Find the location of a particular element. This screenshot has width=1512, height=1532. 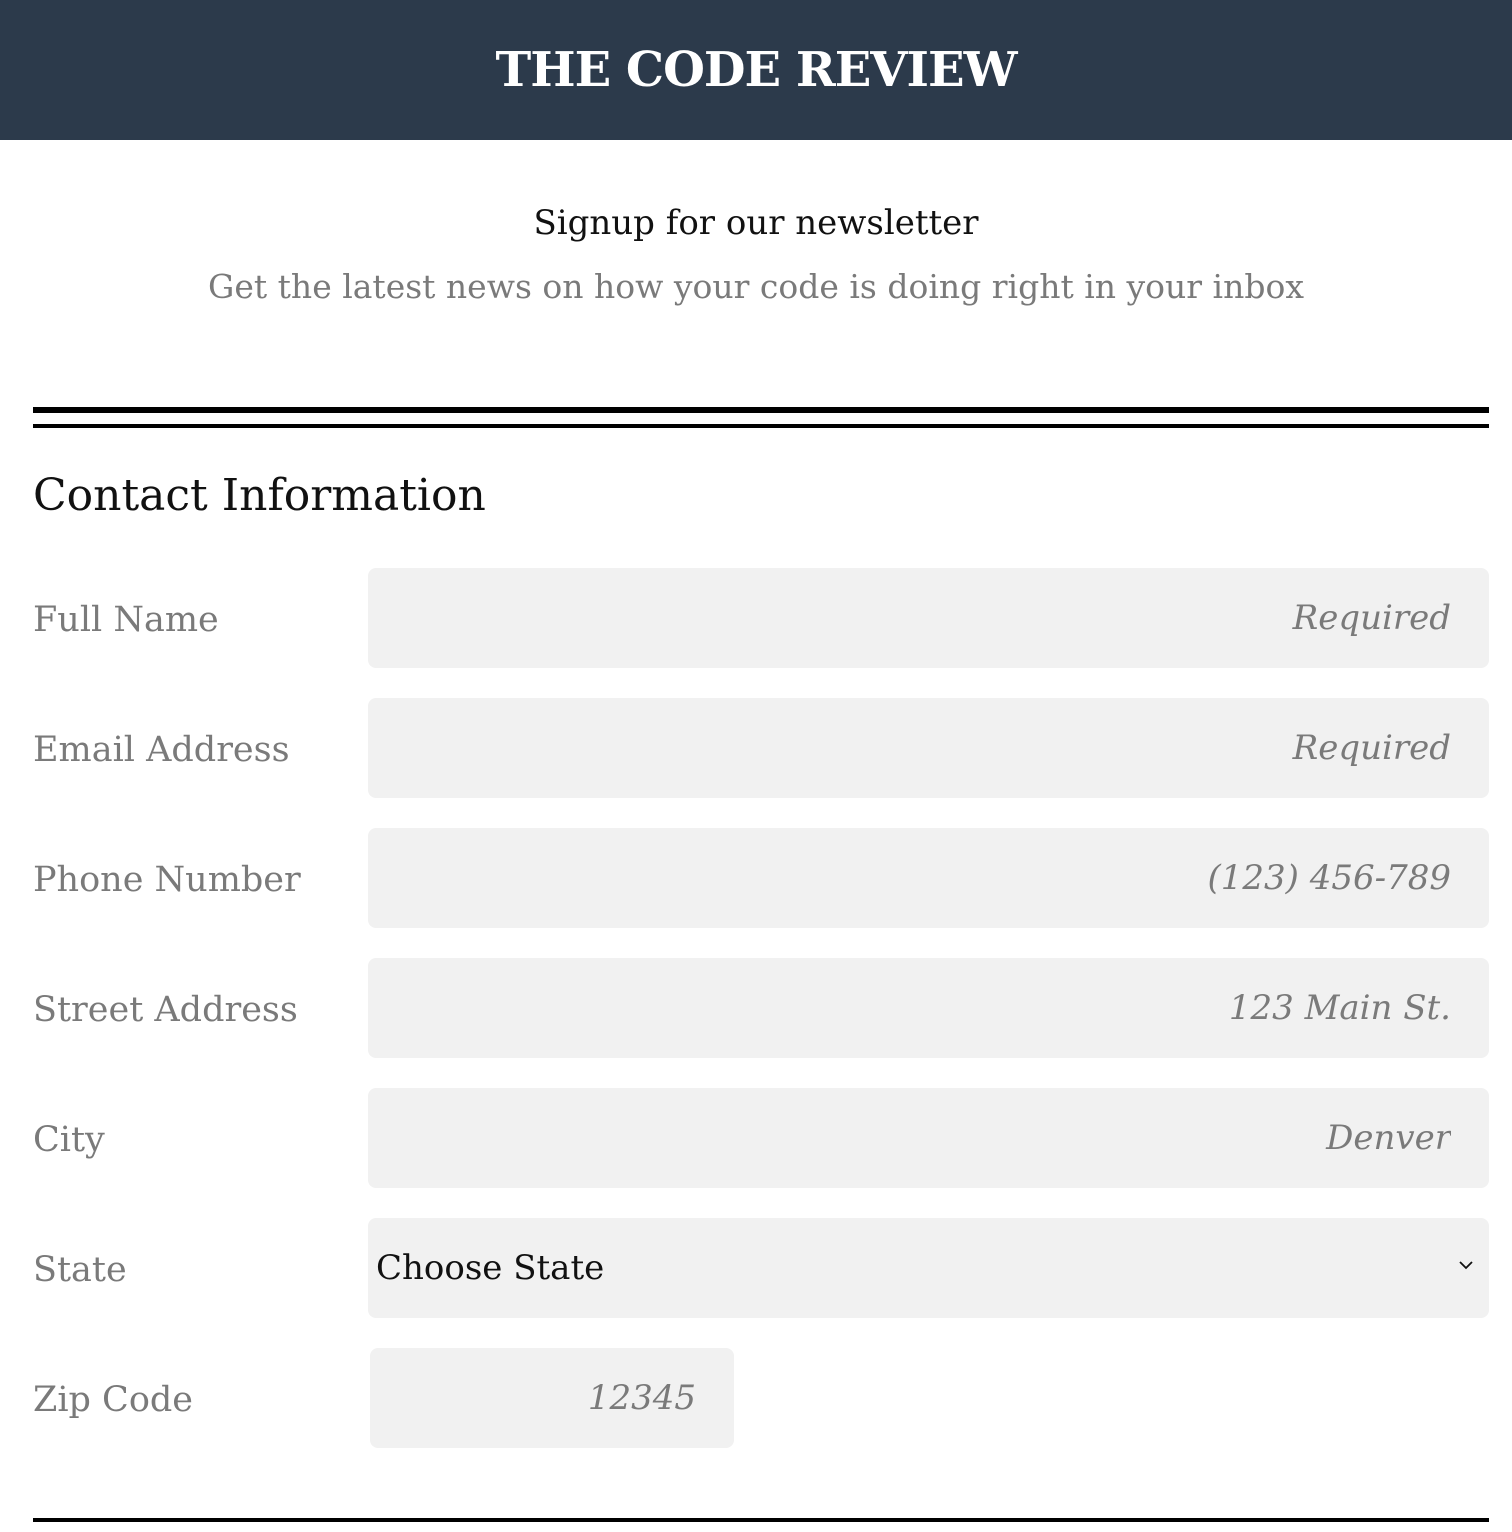

site-header: THE CODE REVIEW is located at coordinates (756, 70).